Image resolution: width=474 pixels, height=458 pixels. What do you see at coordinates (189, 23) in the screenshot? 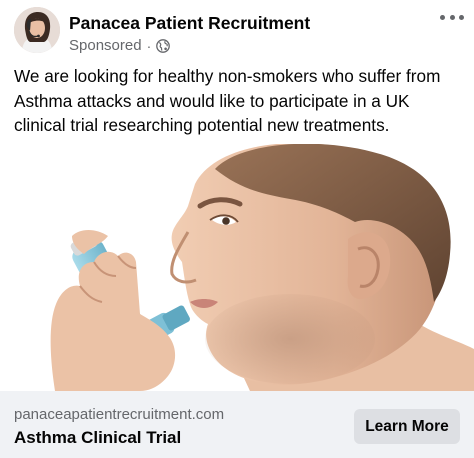
I see `page-name: Panacea Patient Recruitment` at bounding box center [189, 23].